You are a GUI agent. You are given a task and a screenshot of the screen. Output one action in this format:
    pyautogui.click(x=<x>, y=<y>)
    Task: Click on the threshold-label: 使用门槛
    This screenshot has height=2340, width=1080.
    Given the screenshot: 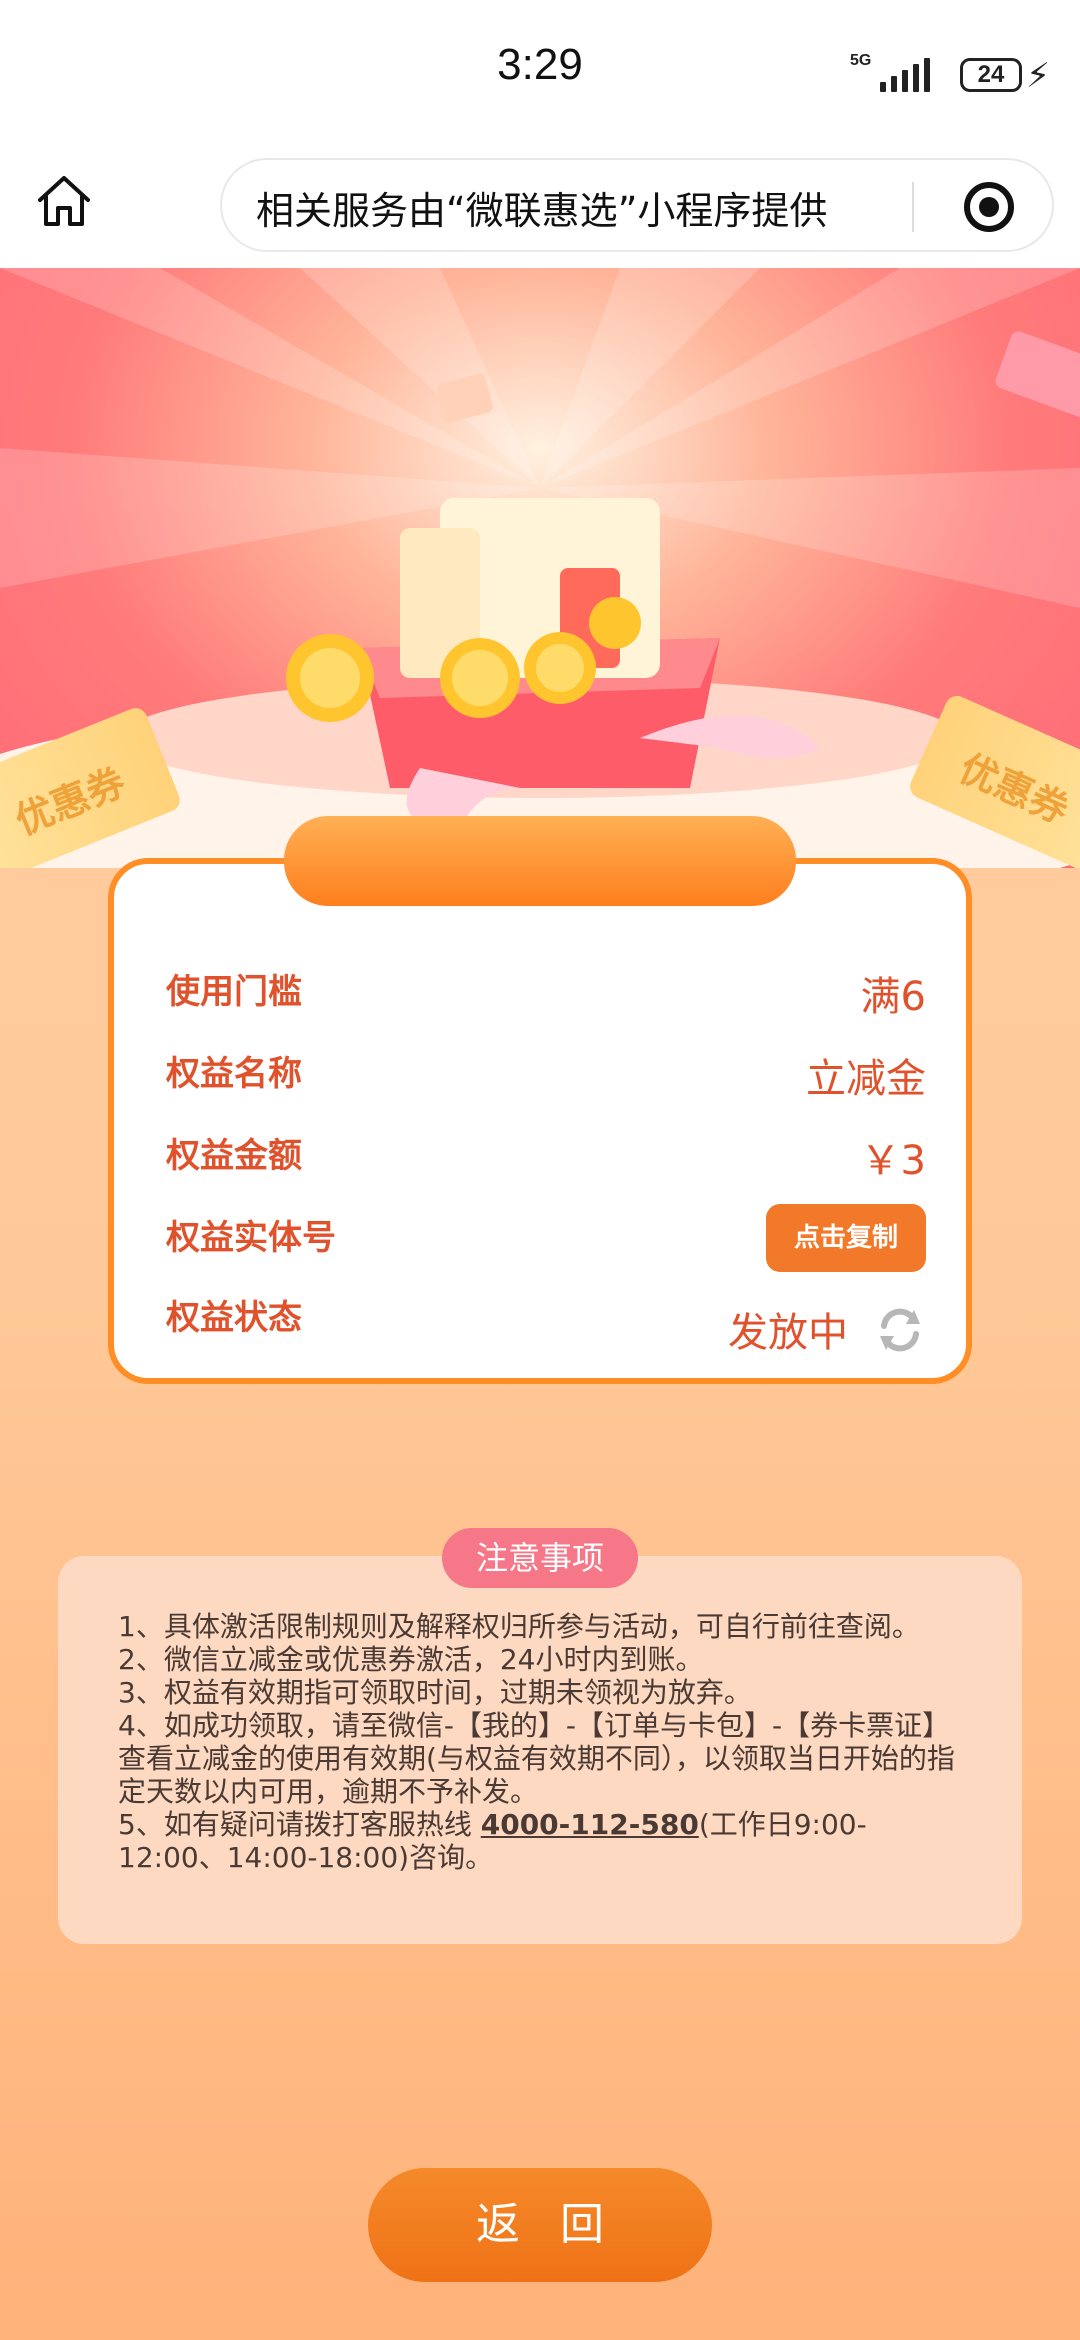 What is the action you would take?
    pyautogui.click(x=234, y=992)
    